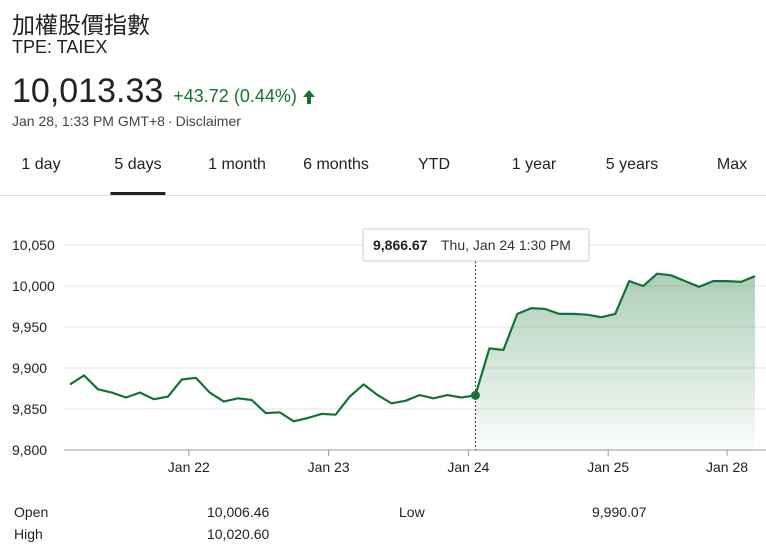  Describe the element at coordinates (732, 175) in the screenshot. I see `tab-max: Max` at that location.